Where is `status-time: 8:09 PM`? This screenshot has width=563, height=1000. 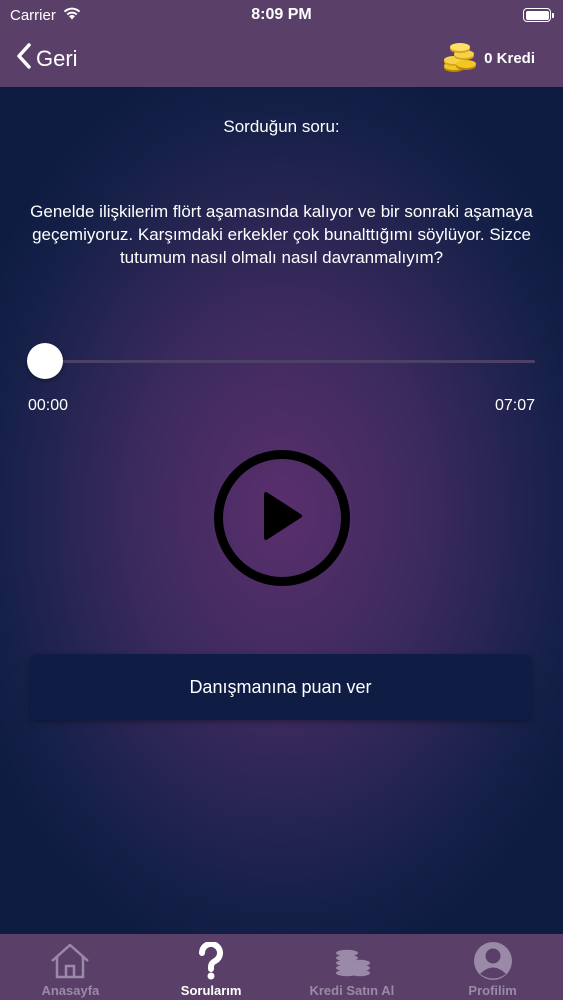 status-time: 8:09 PM is located at coordinates (281, 14).